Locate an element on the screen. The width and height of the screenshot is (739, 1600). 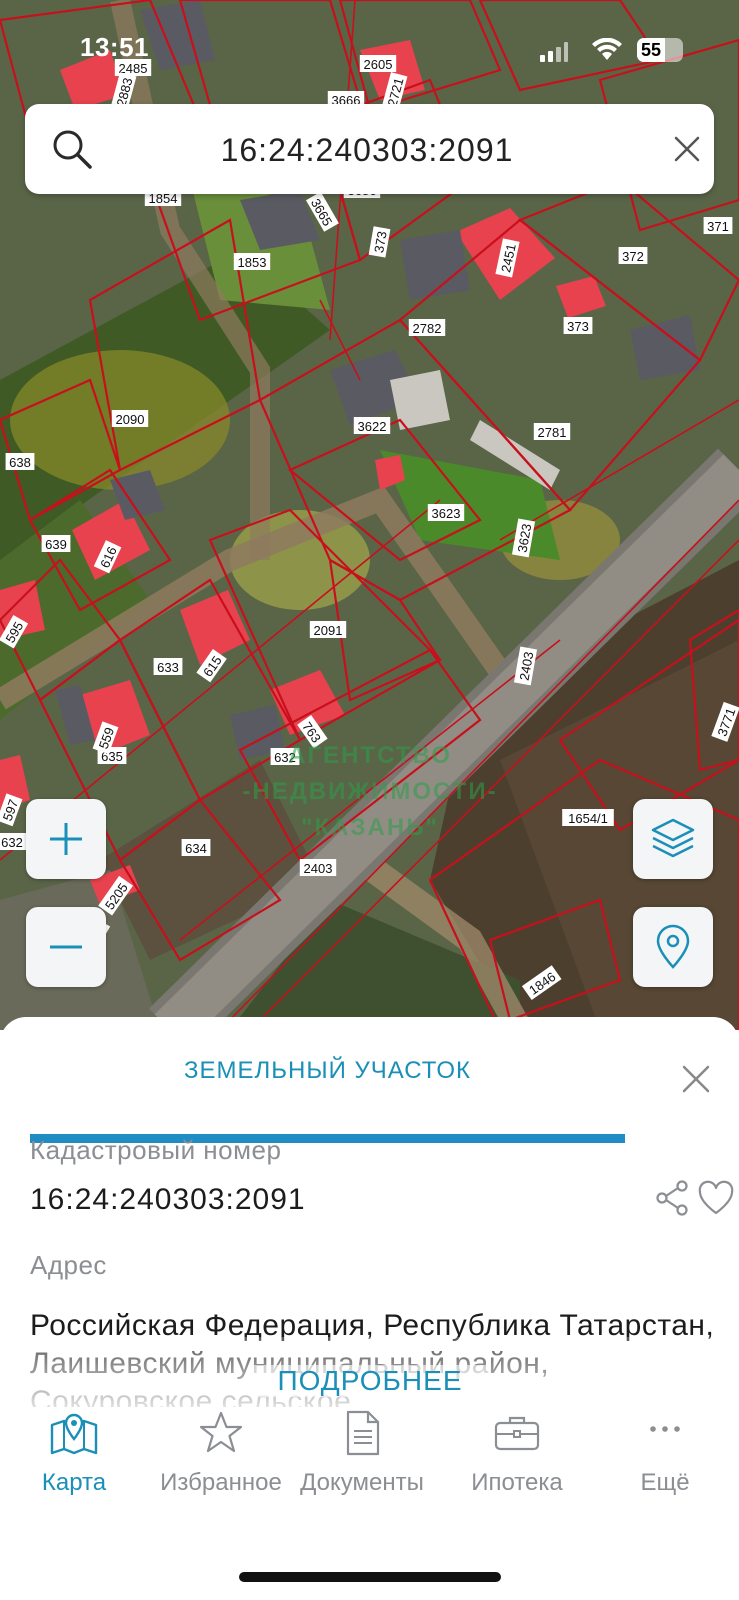
parcel-number-label: 5205 is located at coordinates (115, 895).